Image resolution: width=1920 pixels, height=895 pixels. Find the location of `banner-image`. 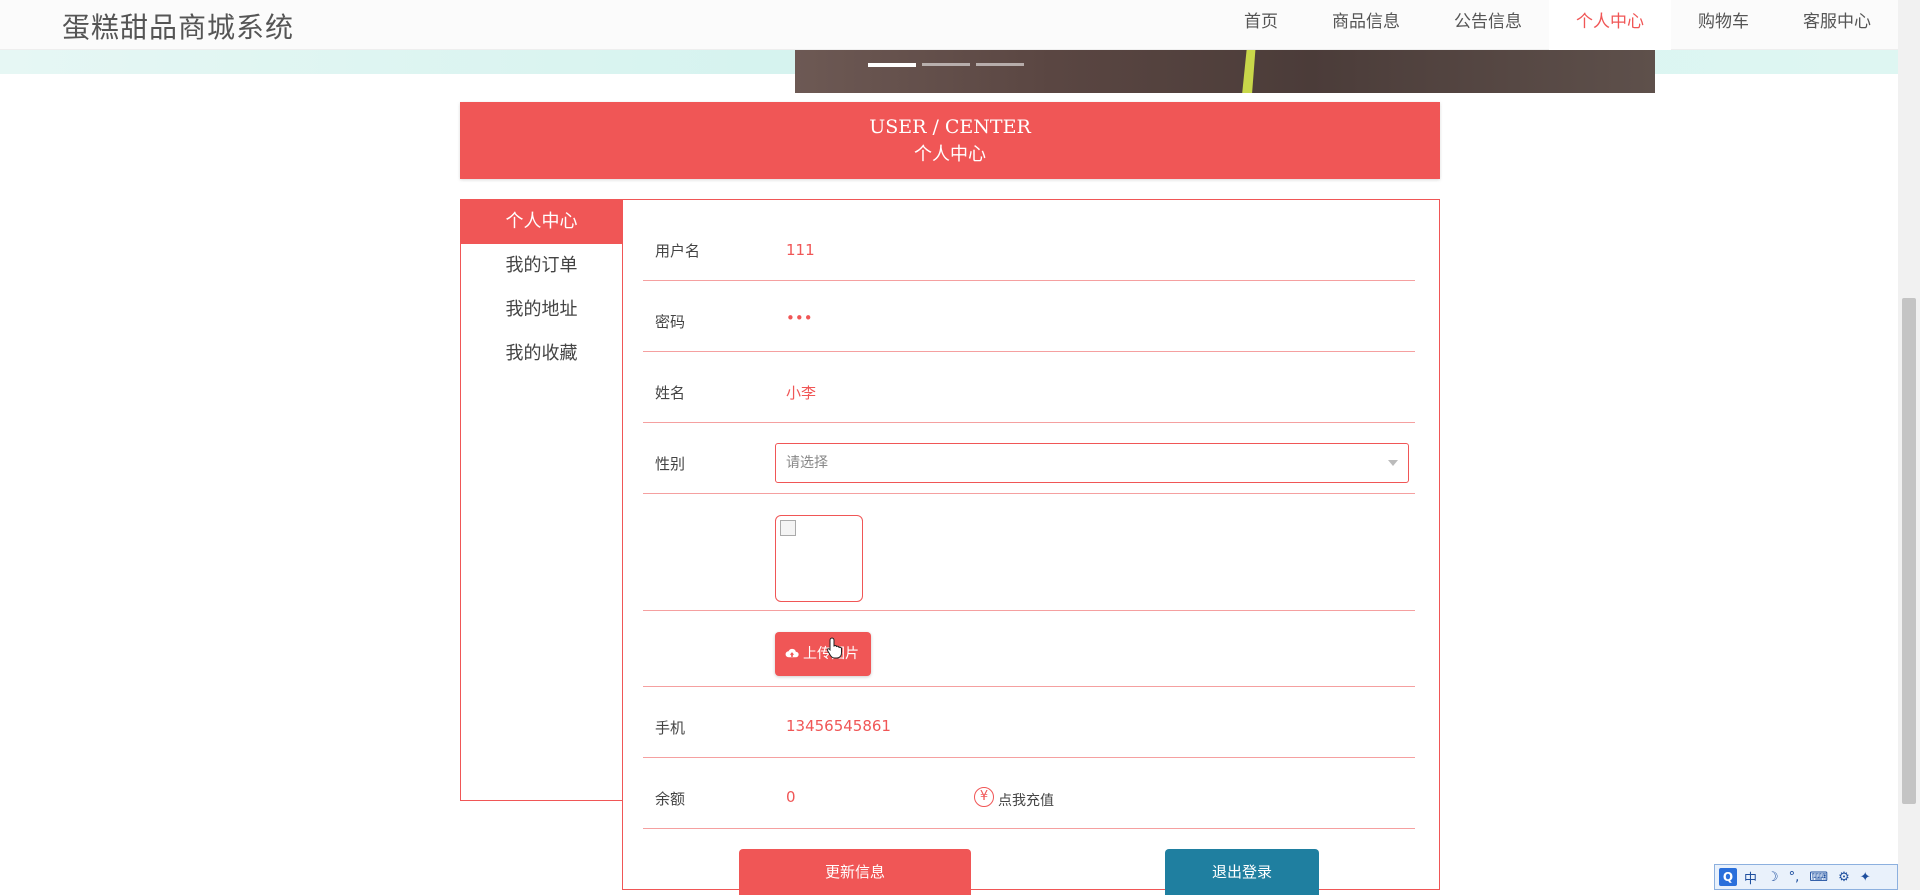

banner-image is located at coordinates (1225, 71).